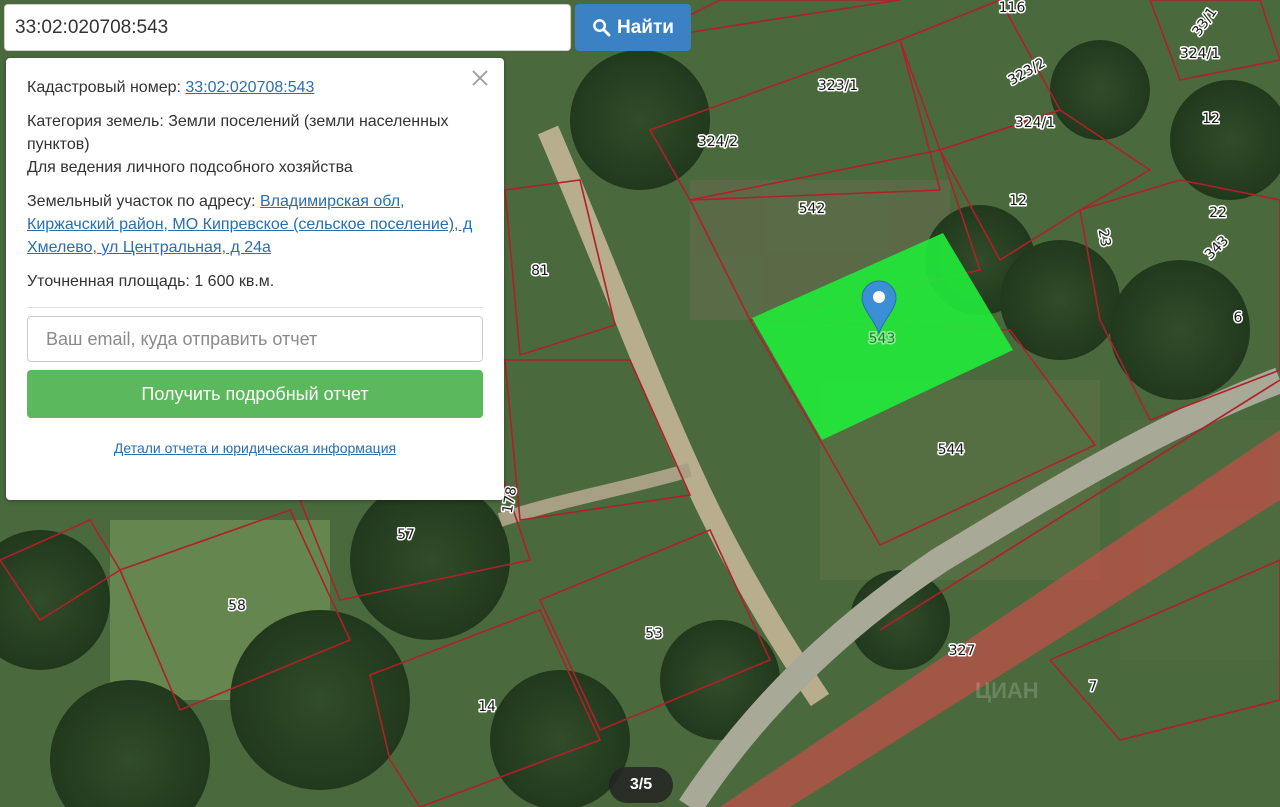 Image resolution: width=1280 pixels, height=807 pixels. What do you see at coordinates (1007, 690) in the screenshot?
I see `watermark: ЦИАН` at bounding box center [1007, 690].